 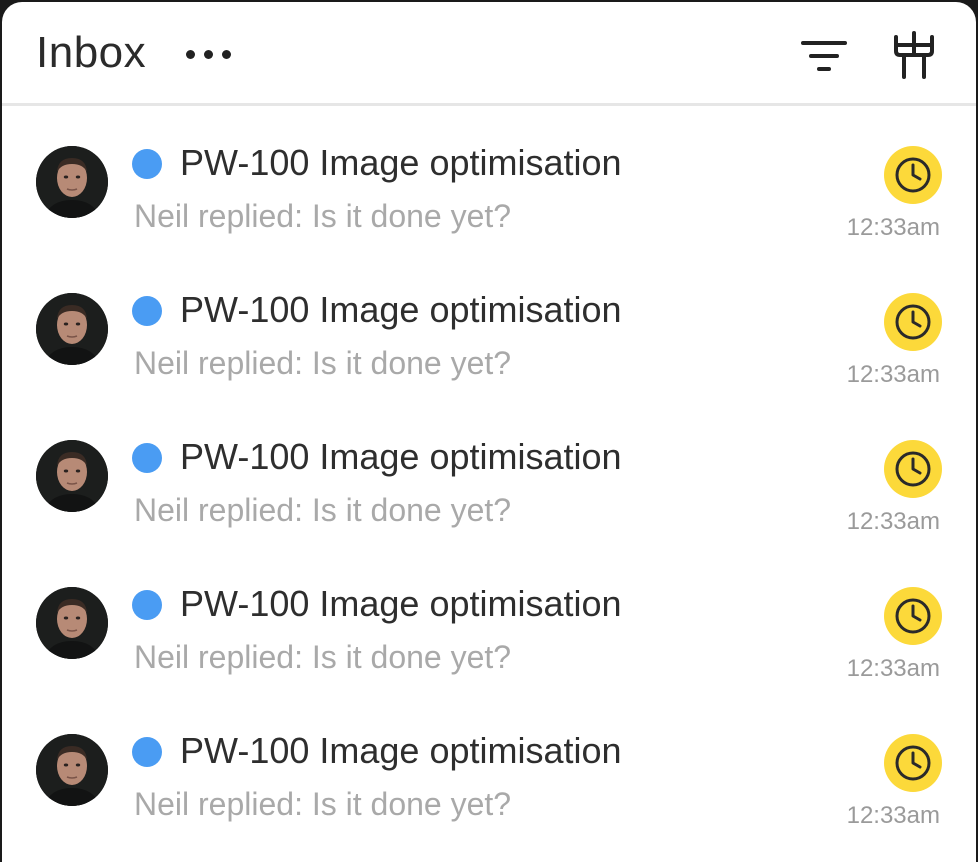 What do you see at coordinates (914, 56) in the screenshot?
I see `settings-icon` at bounding box center [914, 56].